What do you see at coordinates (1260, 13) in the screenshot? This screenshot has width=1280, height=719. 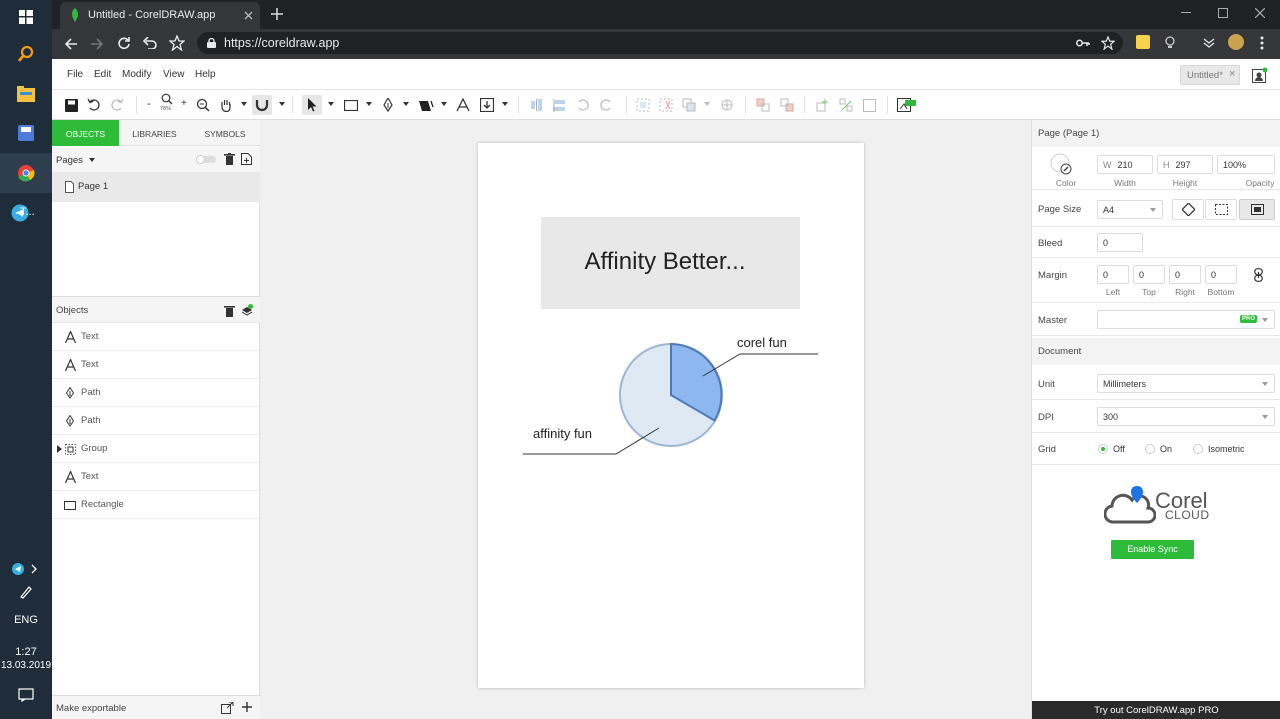 I see `close-window-icon` at bounding box center [1260, 13].